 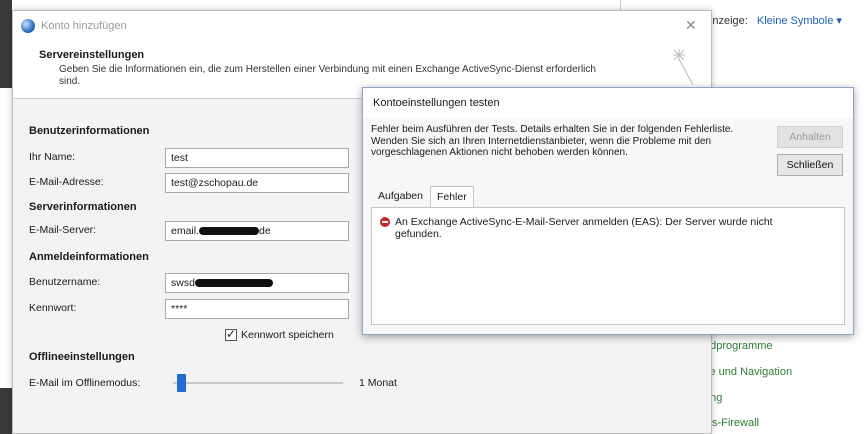 I want to click on username-prefix: swsd, so click(x=183, y=283).